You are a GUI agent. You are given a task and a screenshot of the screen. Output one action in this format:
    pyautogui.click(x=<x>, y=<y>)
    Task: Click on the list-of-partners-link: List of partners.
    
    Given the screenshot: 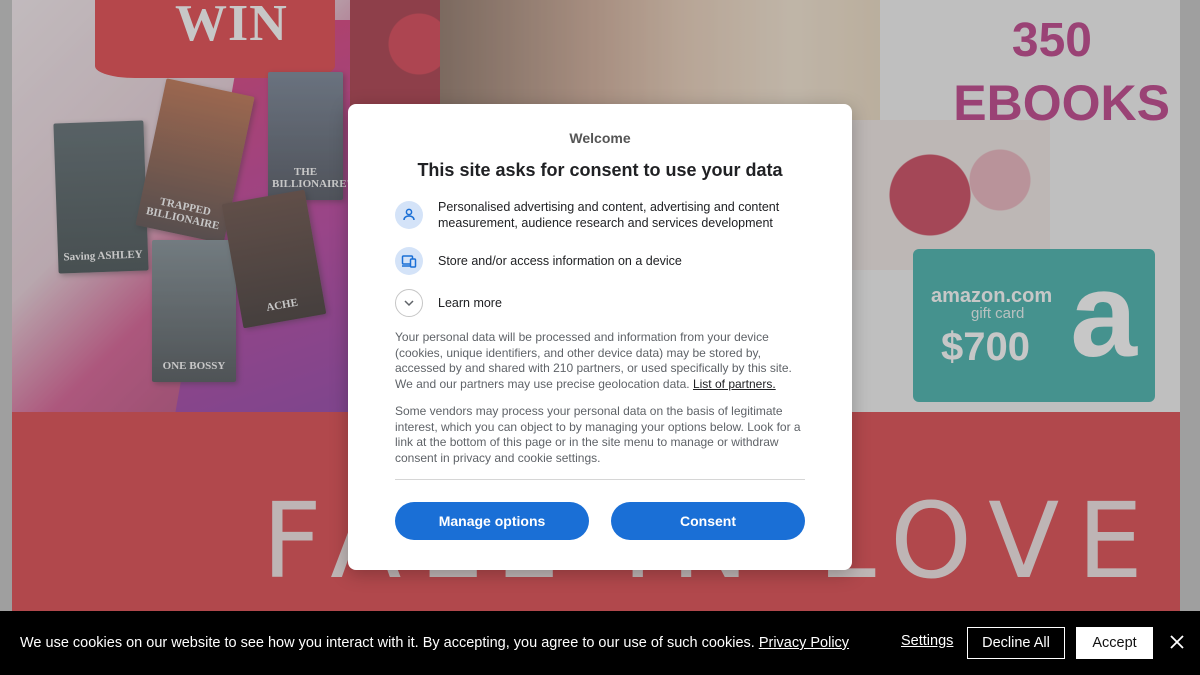 What is the action you would take?
    pyautogui.click(x=734, y=384)
    